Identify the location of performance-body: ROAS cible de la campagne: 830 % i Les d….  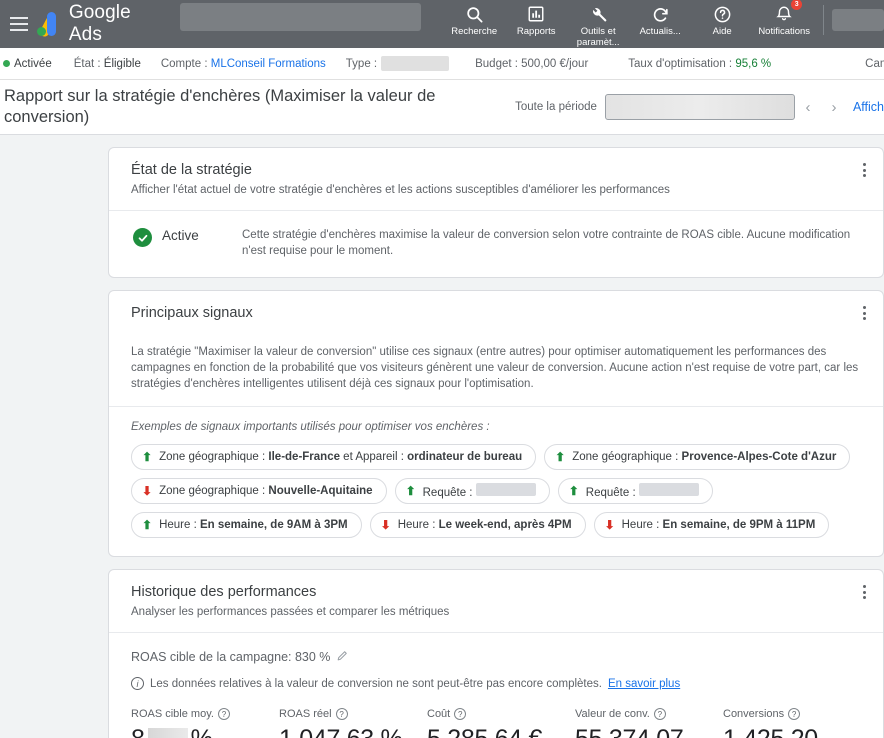
(496, 685).